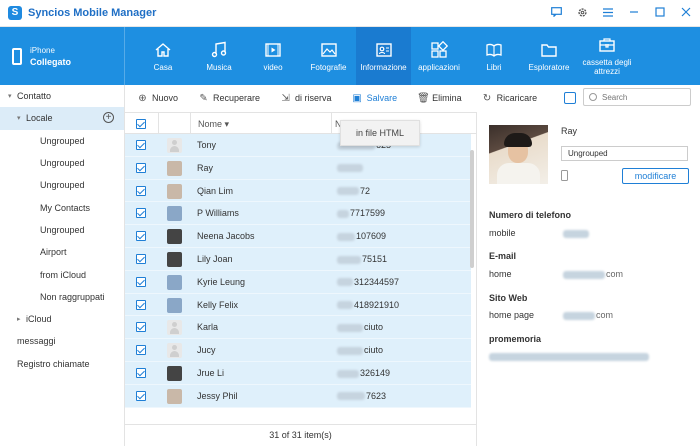 This screenshot has width=700, height=446. Describe the element at coordinates (298, 305) in the screenshot. I see `table-row: Kelly Felix 418921910` at that location.